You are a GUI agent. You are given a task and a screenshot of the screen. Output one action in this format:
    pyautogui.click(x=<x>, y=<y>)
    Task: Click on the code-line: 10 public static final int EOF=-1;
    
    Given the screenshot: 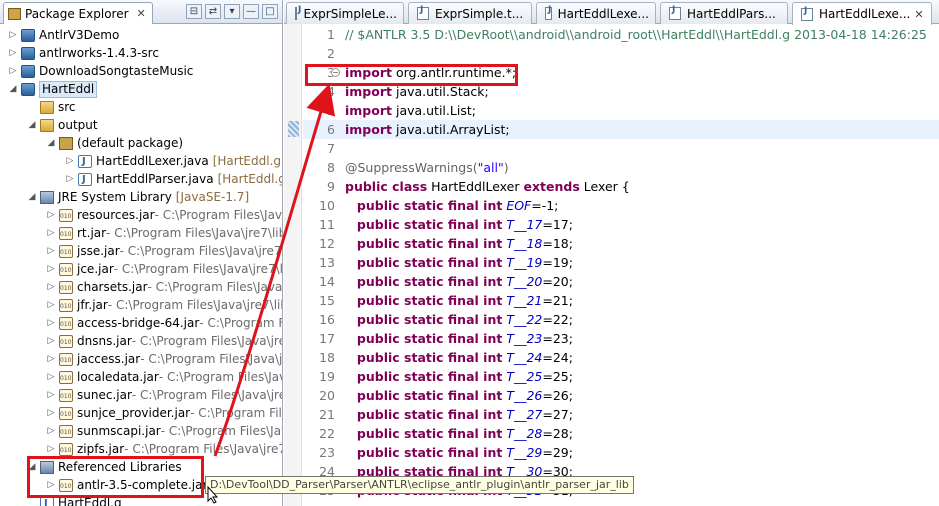 What is the action you would take?
    pyautogui.click(x=621, y=205)
    